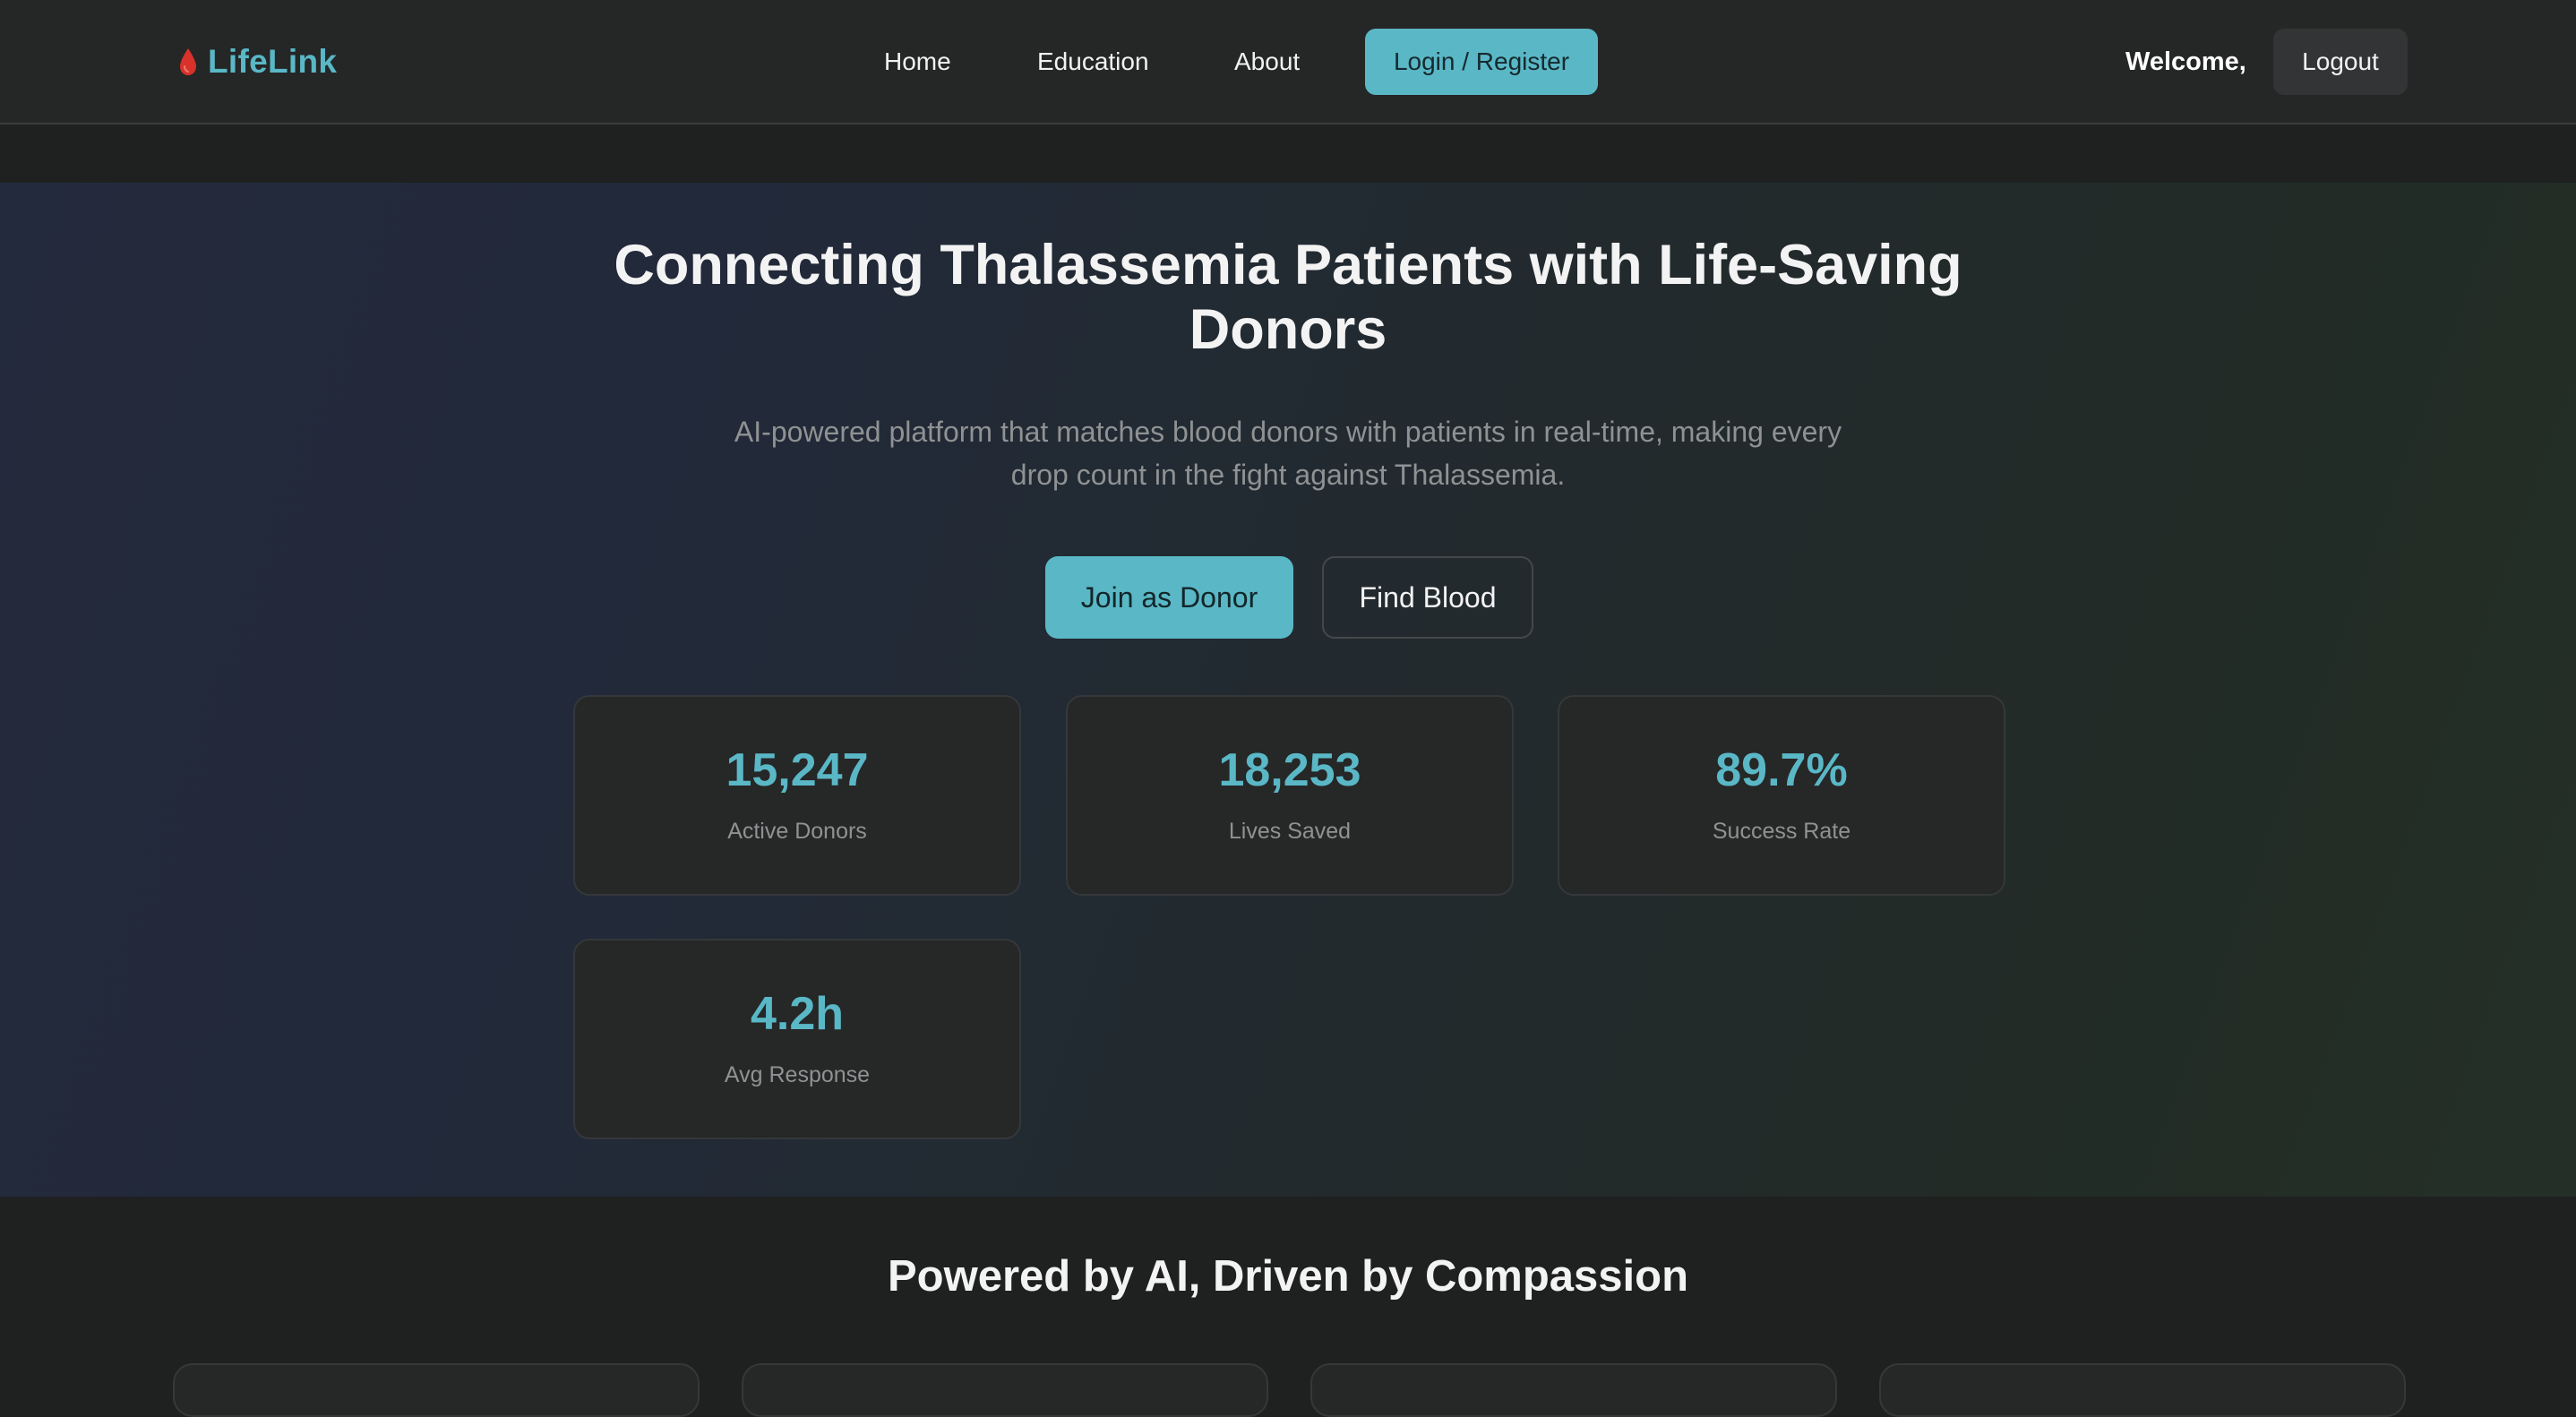 The image size is (2576, 1417). What do you see at coordinates (2185, 61) in the screenshot?
I see `welcome-text: Welcome,` at bounding box center [2185, 61].